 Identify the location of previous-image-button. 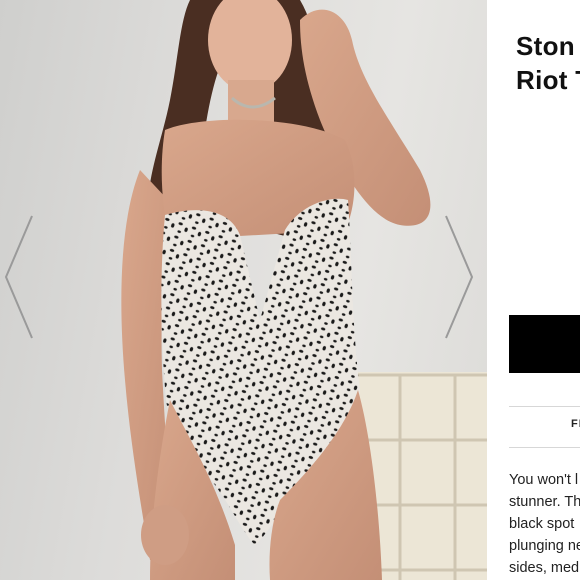
(19, 277).